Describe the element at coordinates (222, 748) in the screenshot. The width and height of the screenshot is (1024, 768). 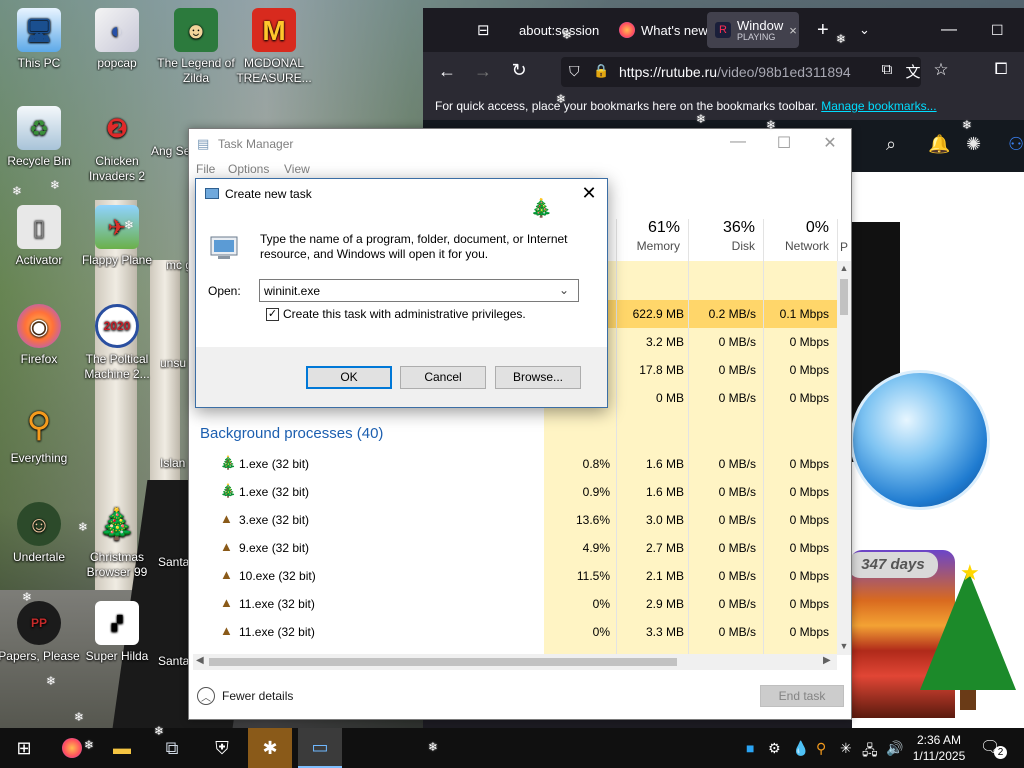
I see `defender-icon: ⛨` at that location.